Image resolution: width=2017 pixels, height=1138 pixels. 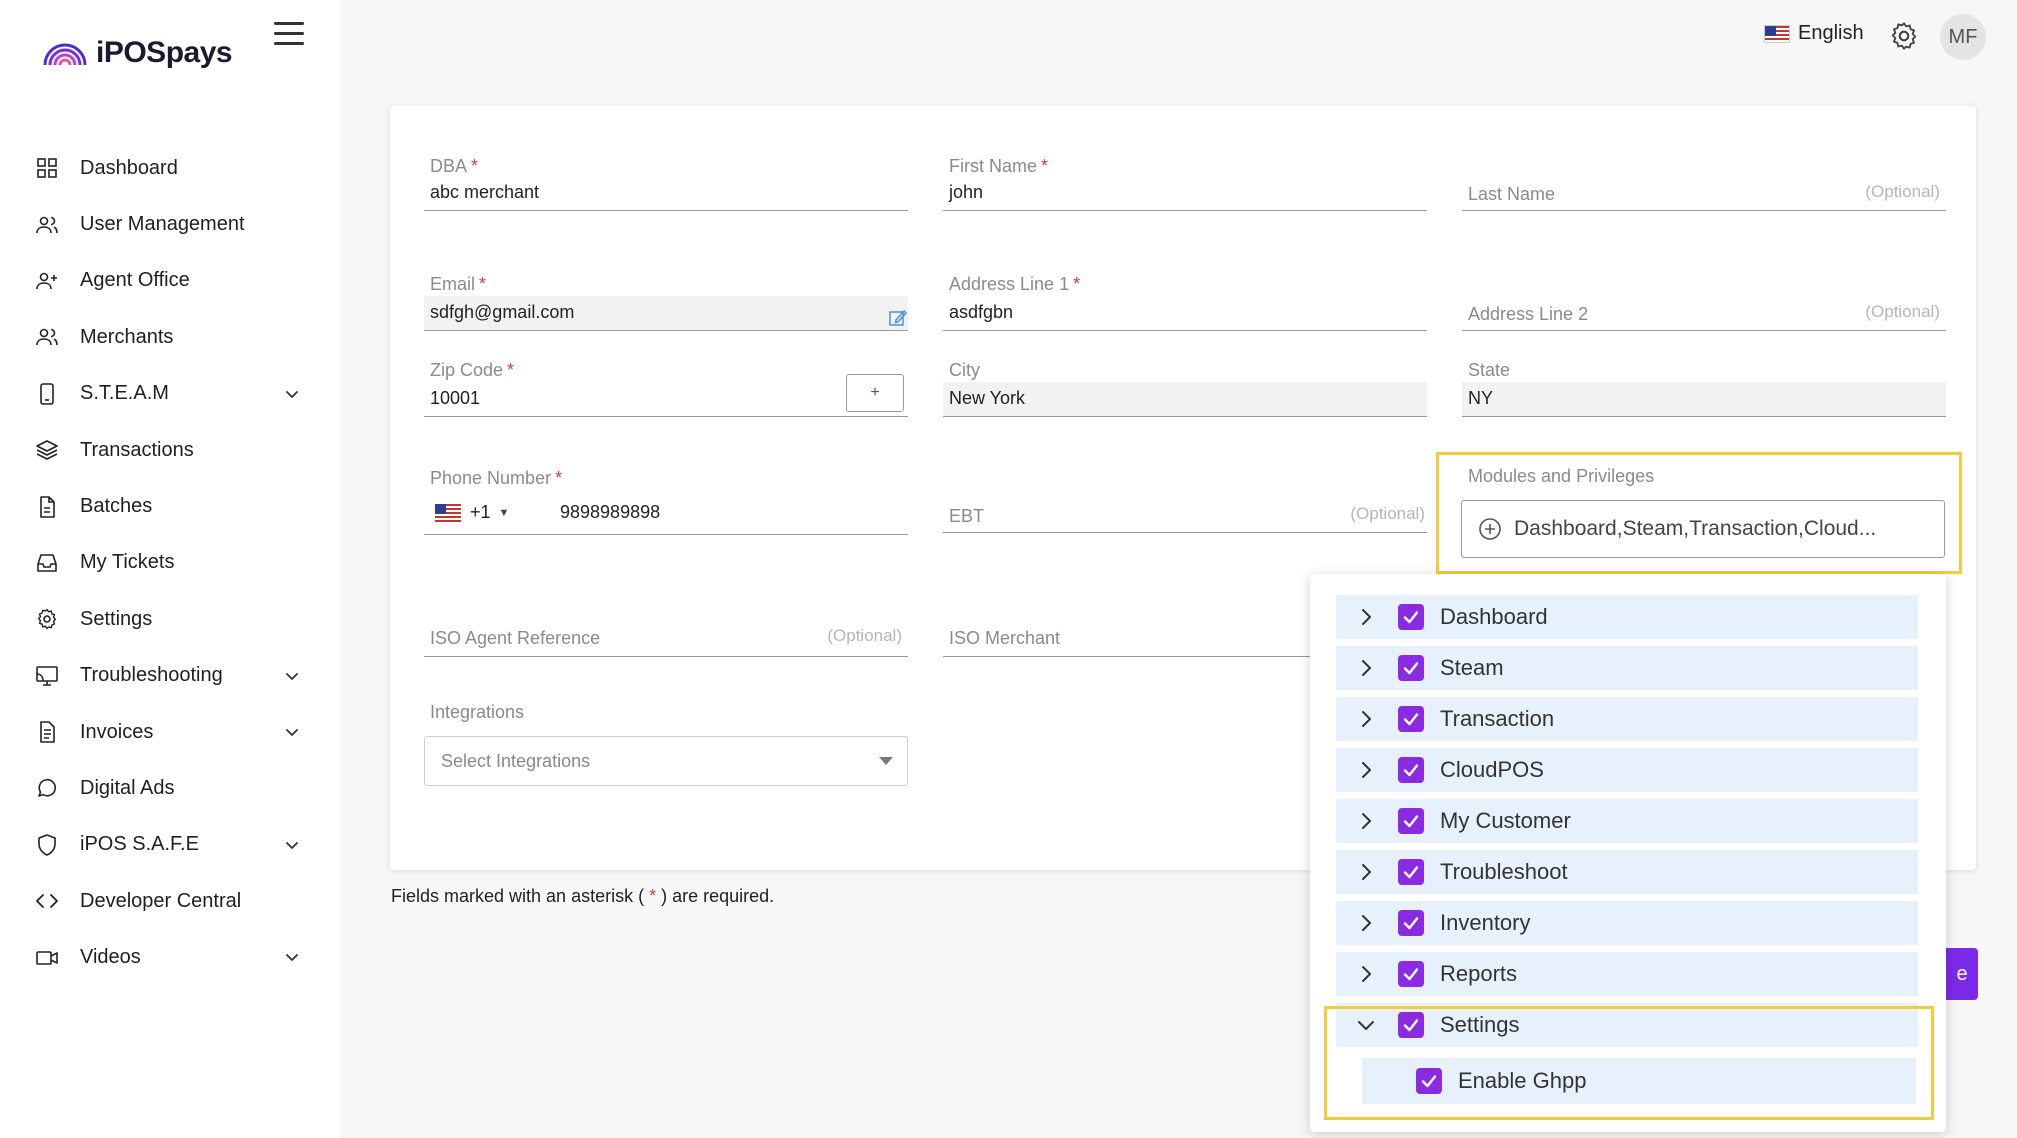 I want to click on sidebar-item-invoices: Invoices, so click(x=170, y=732).